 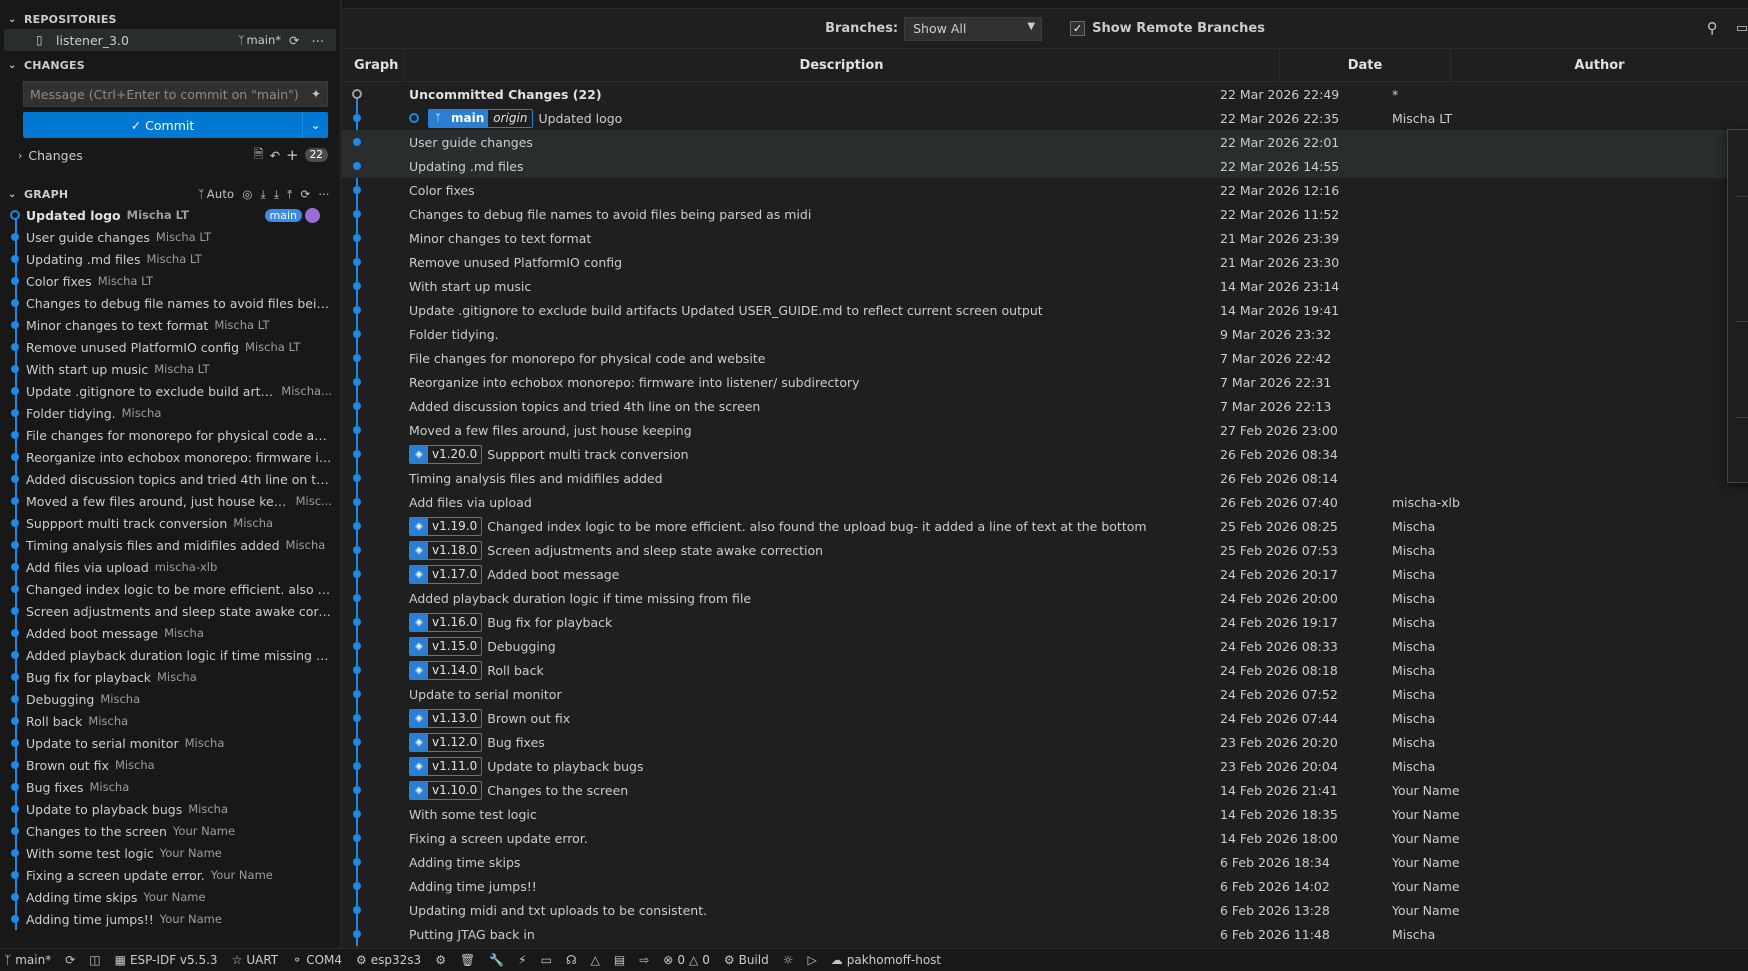 What do you see at coordinates (1365, 65) in the screenshot?
I see `column-date: Date` at bounding box center [1365, 65].